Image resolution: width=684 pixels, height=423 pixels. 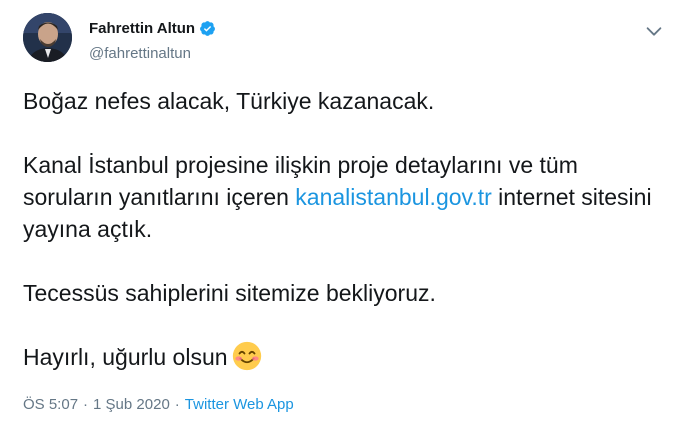 What do you see at coordinates (140, 53) in the screenshot?
I see `author-handle: @fahrettinaltun` at bounding box center [140, 53].